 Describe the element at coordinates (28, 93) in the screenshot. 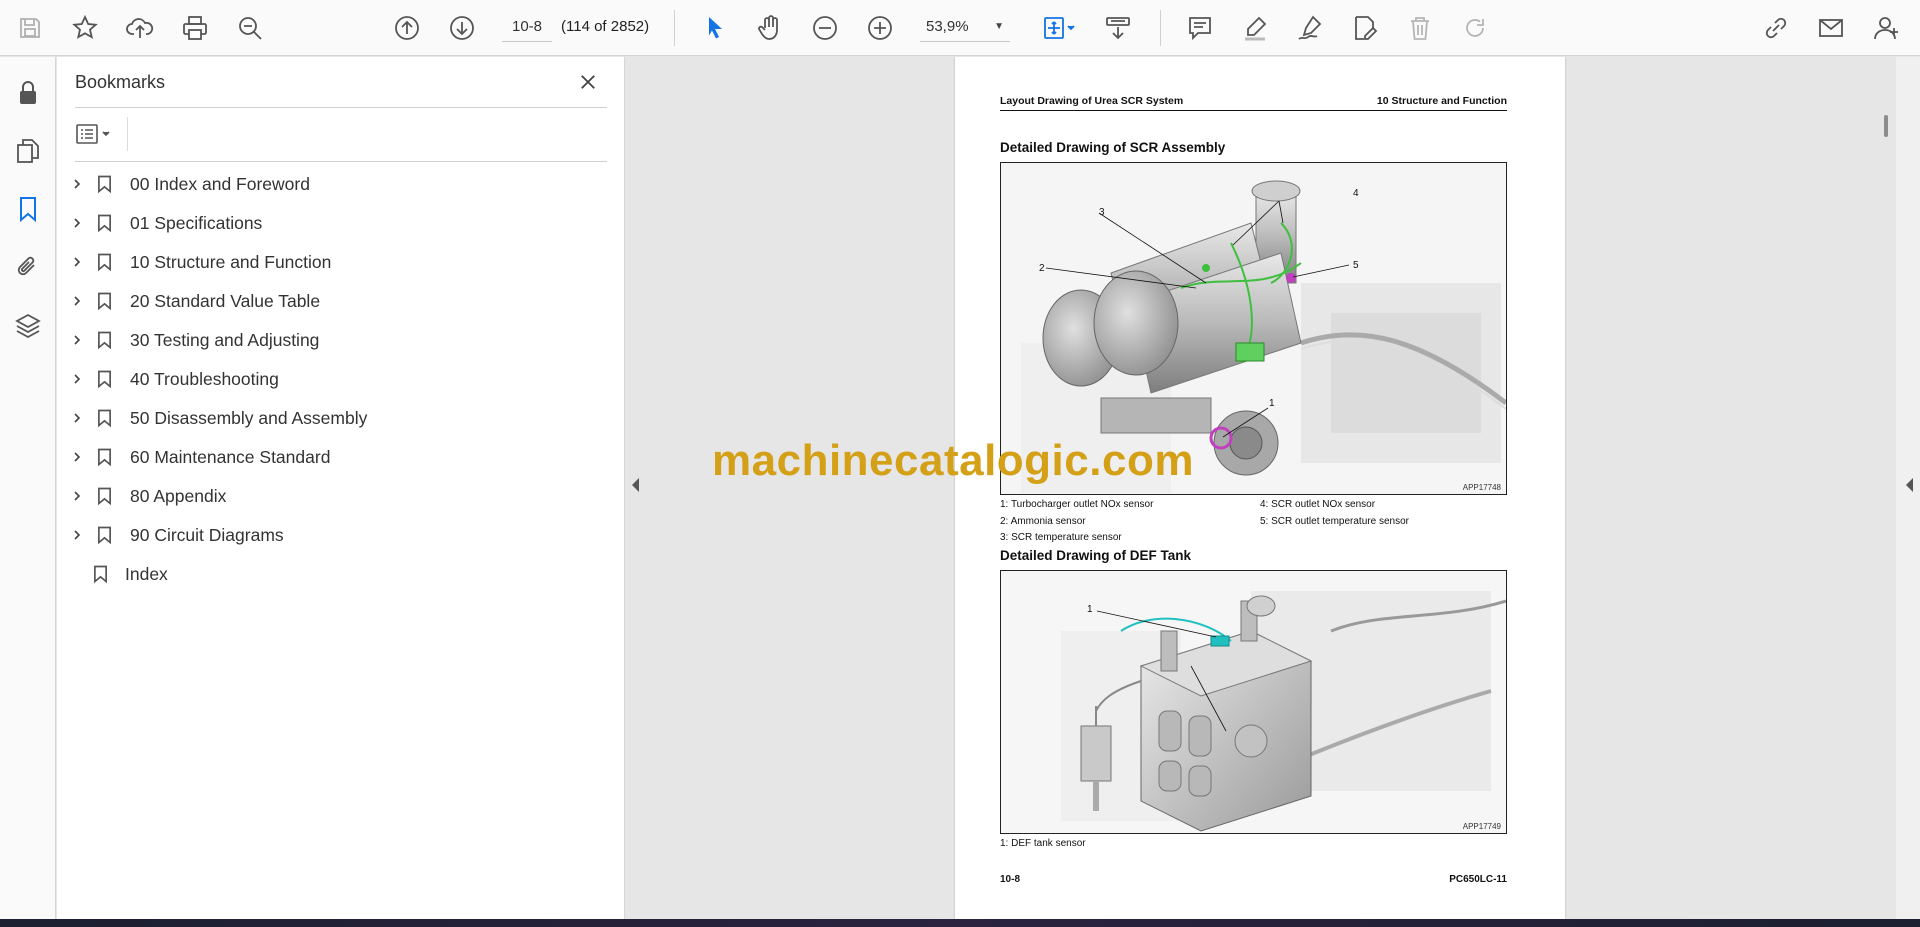

I see `lock-icon` at that location.